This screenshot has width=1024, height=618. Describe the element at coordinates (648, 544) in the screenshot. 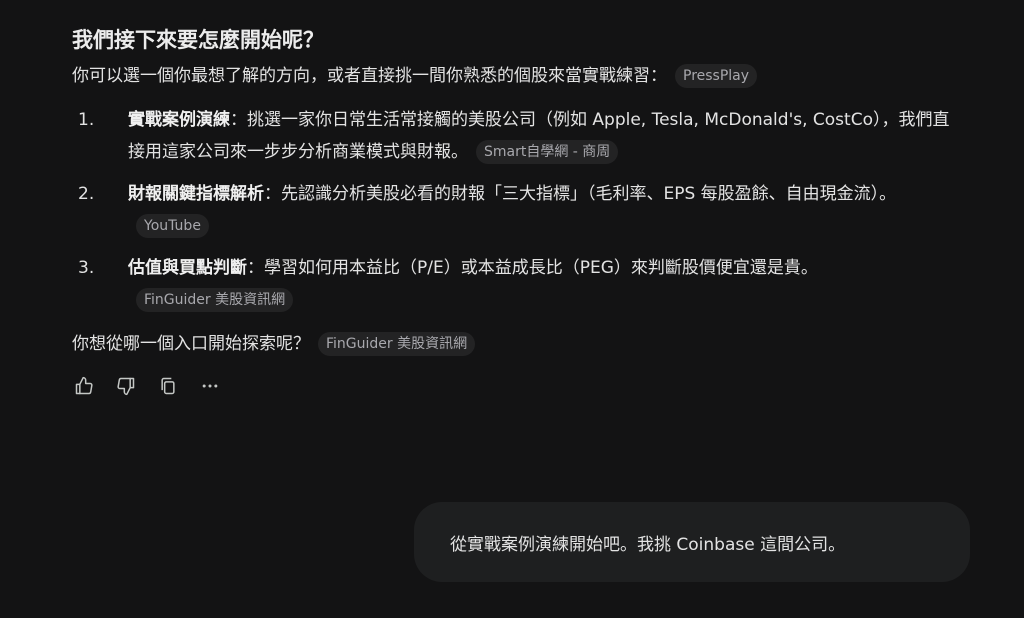

I see `user-message-text: 從實戰案例演練開始吧。我挑 Coinbase 這間公司。` at that location.